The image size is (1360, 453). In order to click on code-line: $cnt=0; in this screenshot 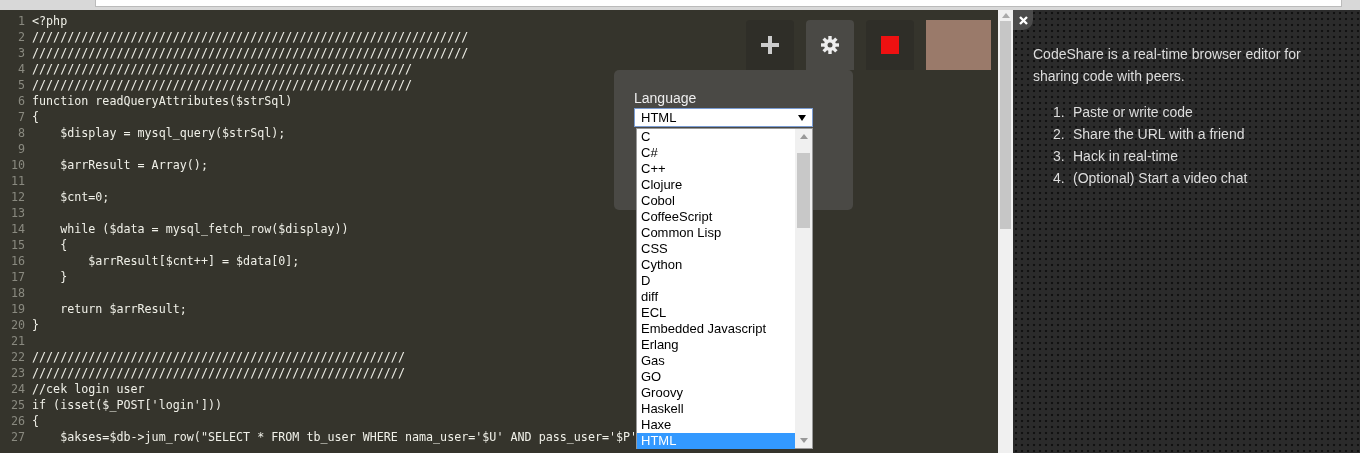, I will do `click(84, 197)`.